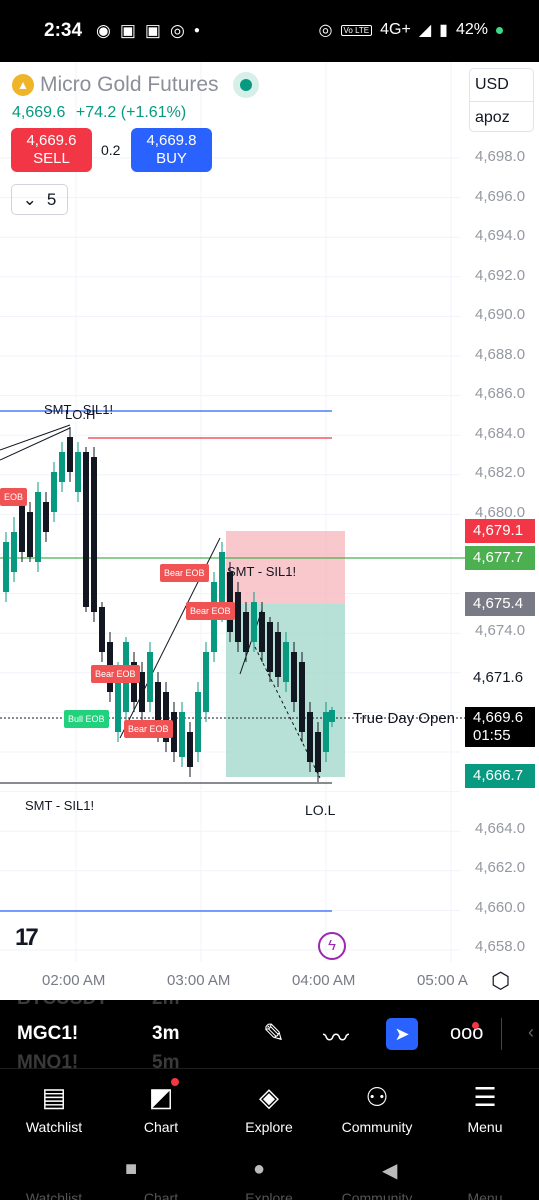 This screenshot has width=539, height=1200. Describe the element at coordinates (411, 30) in the screenshot. I see `system-status: ◎ Vo LTE 4G+ ◢ ▮ 42%` at that location.